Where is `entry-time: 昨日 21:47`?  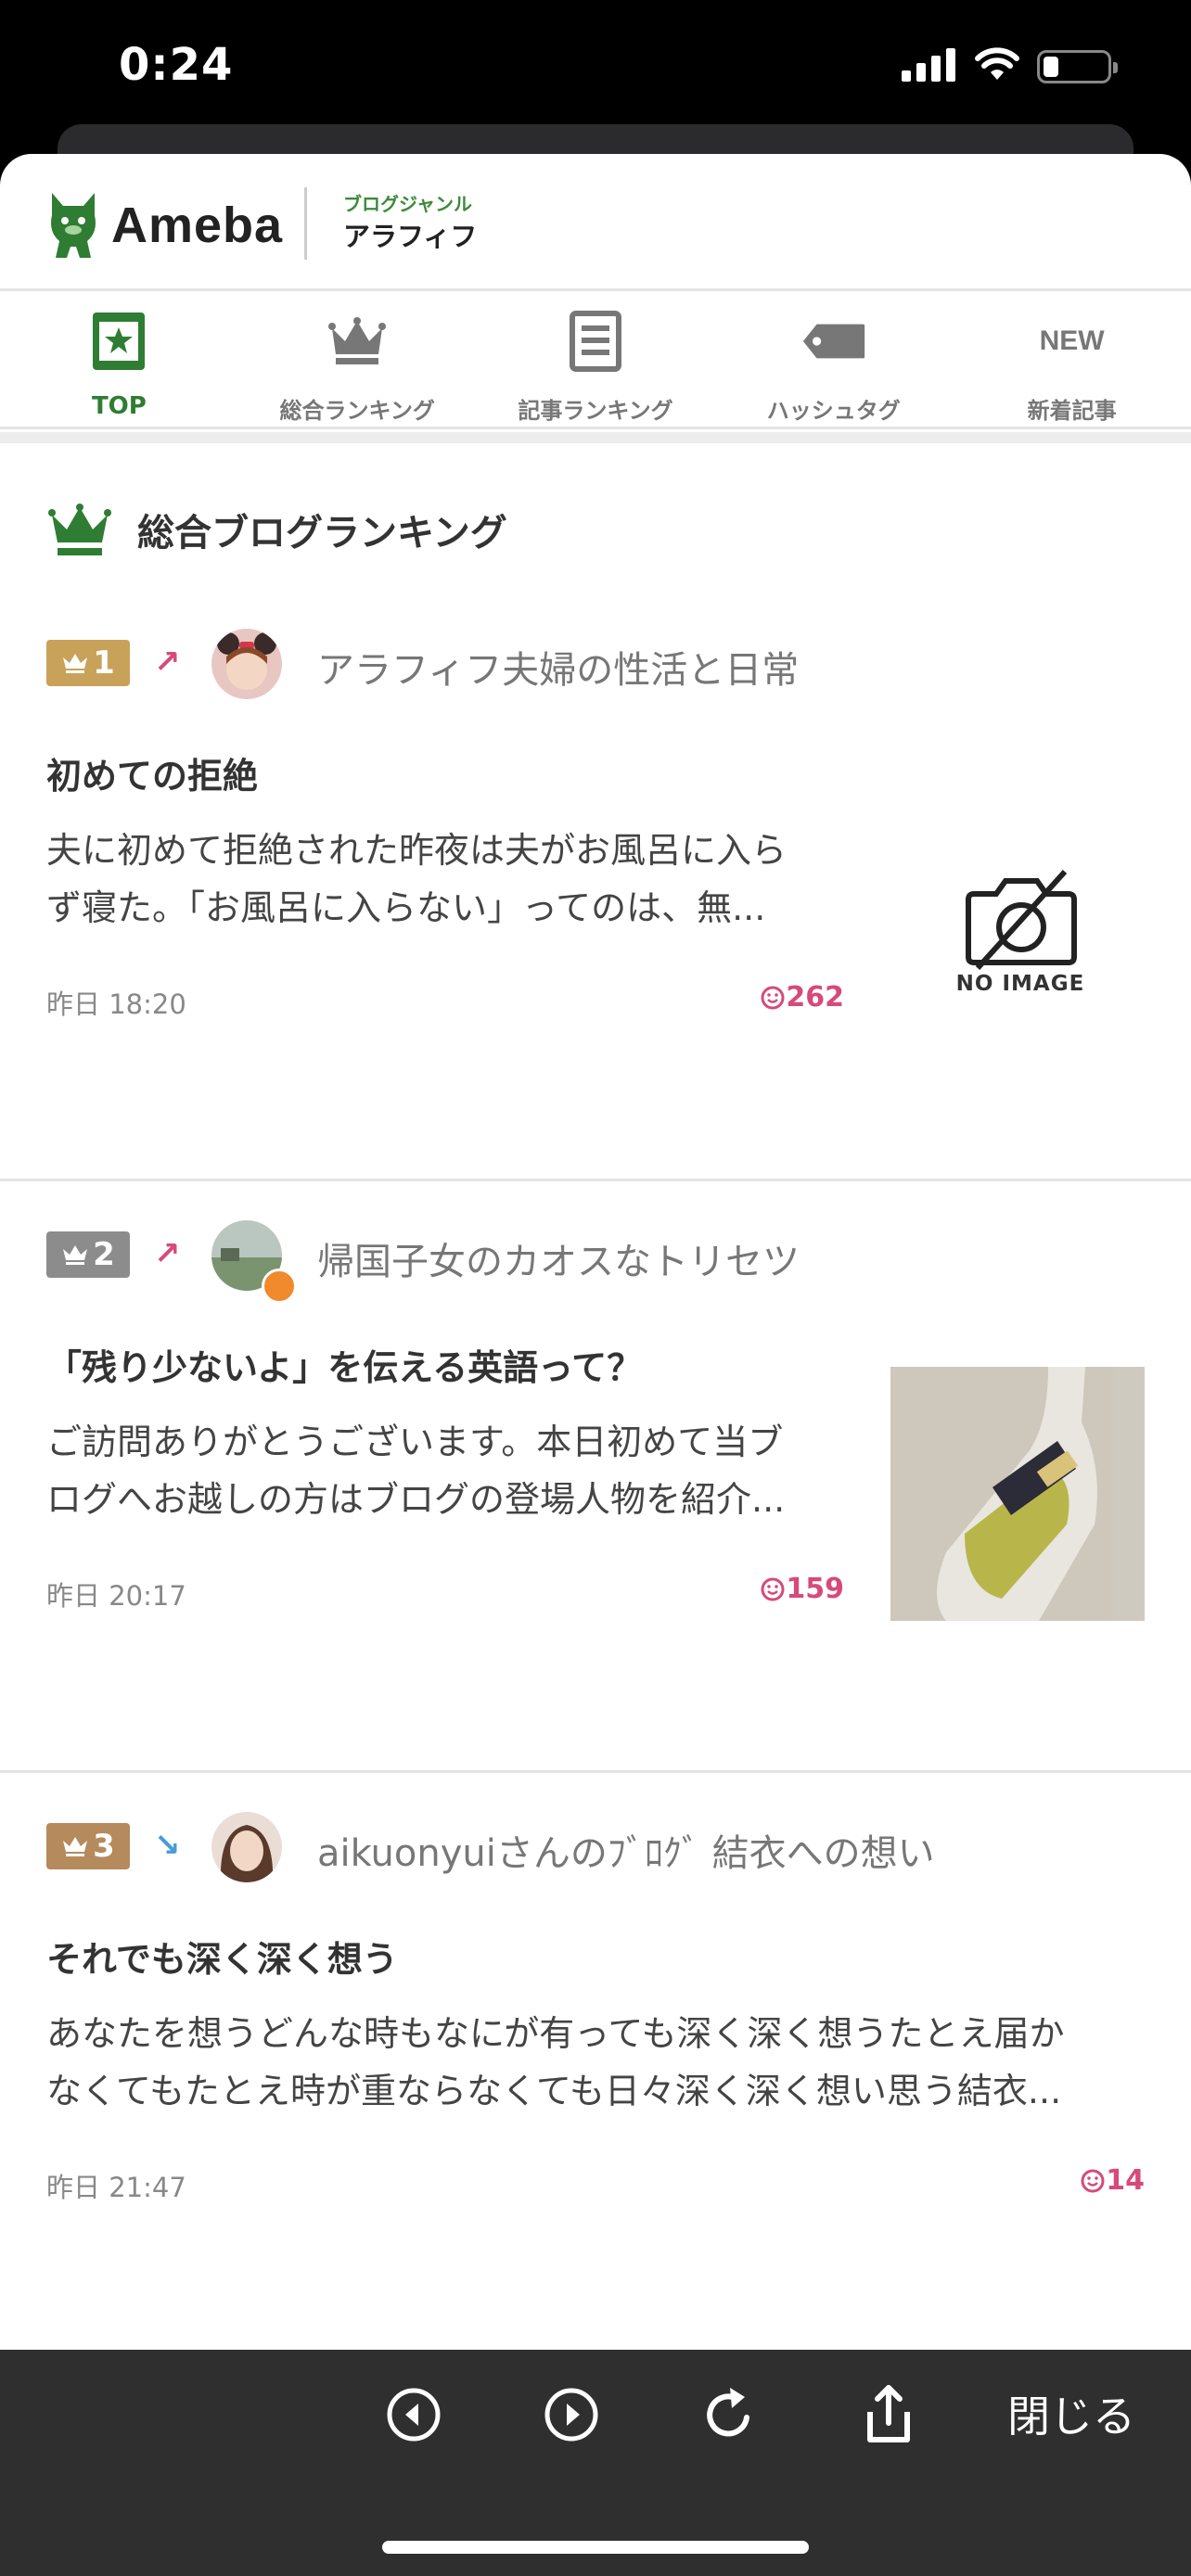
entry-time: 昨日 21:47 is located at coordinates (116, 2187).